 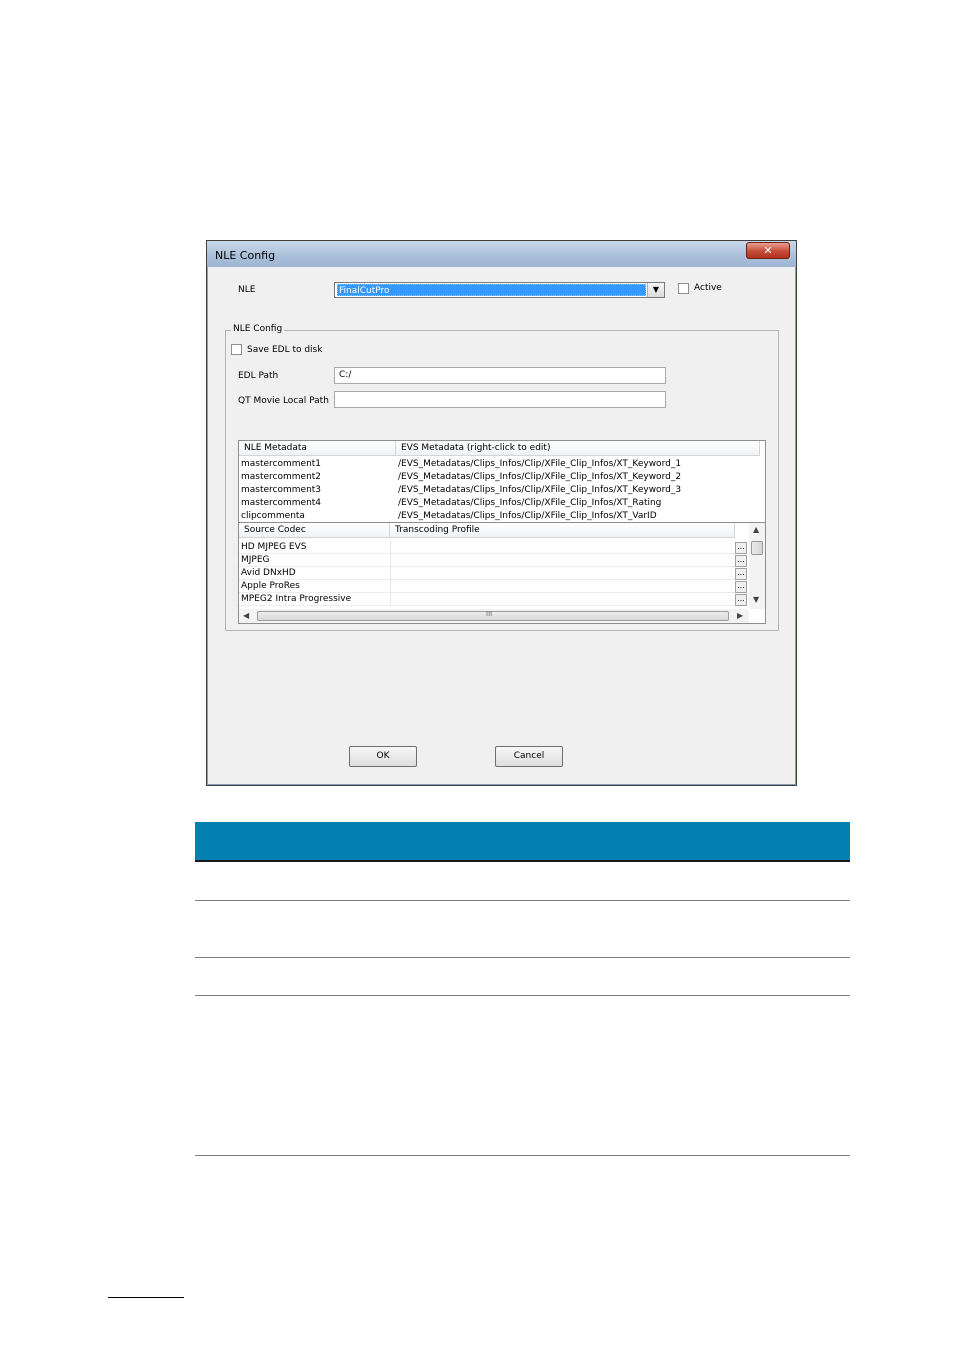 What do you see at coordinates (317, 448) in the screenshot?
I see `column-header-nle-metadata: NLE Metadata` at bounding box center [317, 448].